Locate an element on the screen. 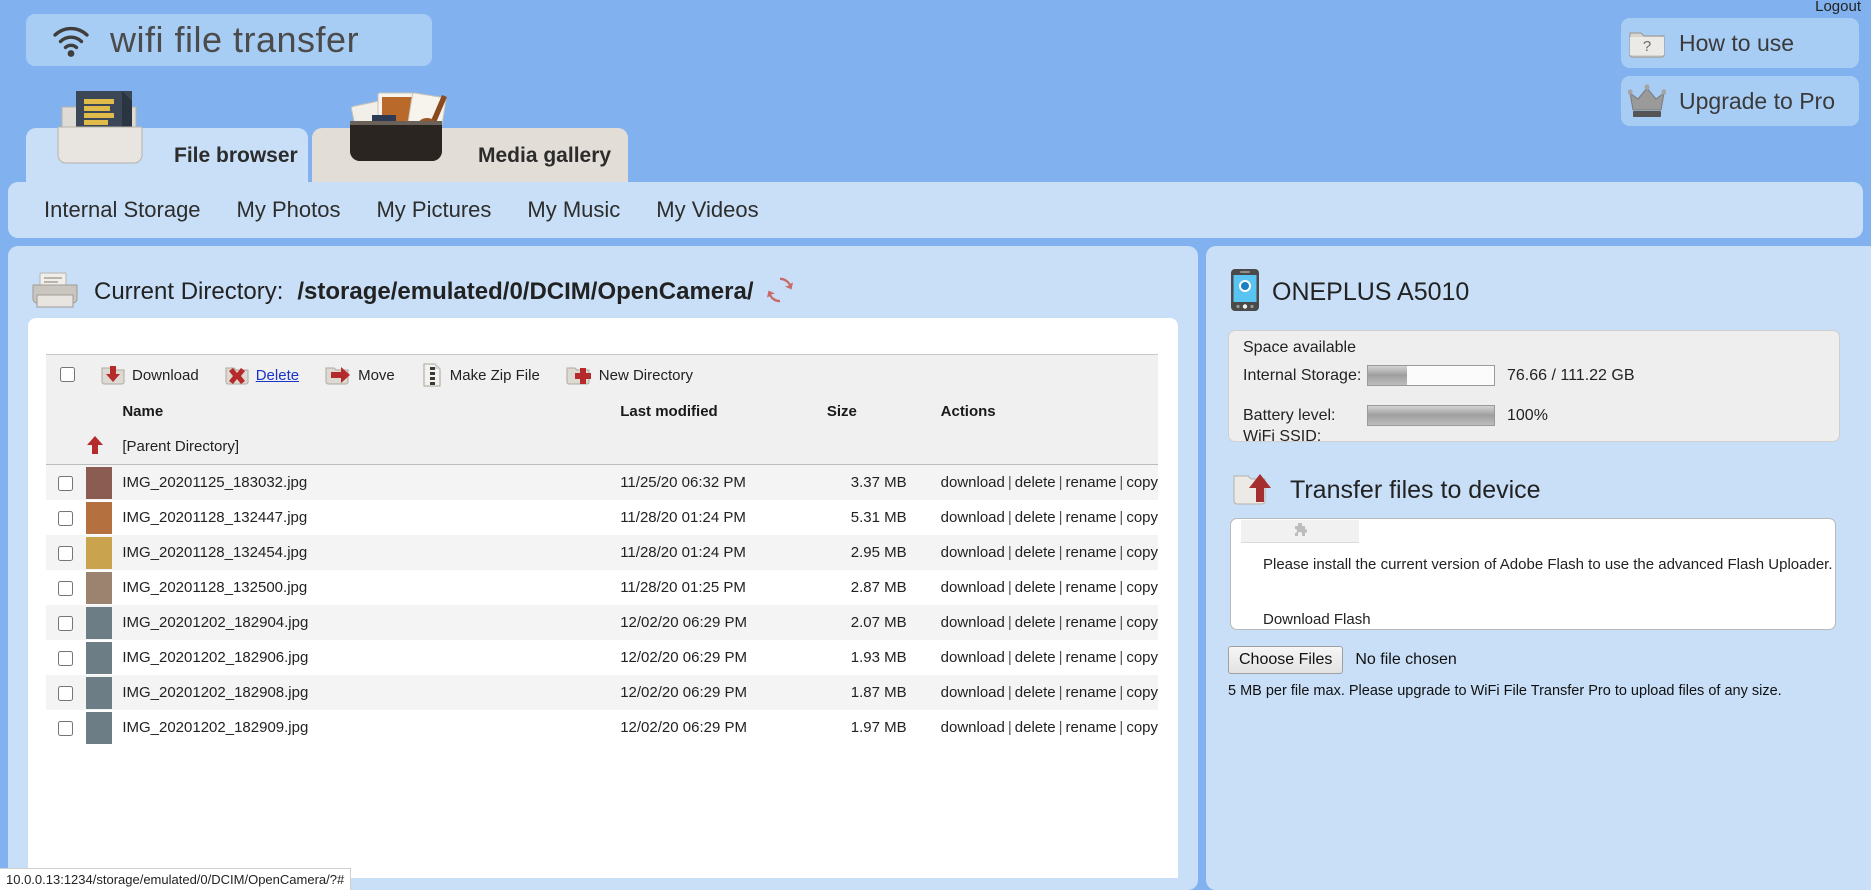 The height and width of the screenshot is (890, 1871). battery-row: Battery level: 100% is located at coordinates (1395, 415).